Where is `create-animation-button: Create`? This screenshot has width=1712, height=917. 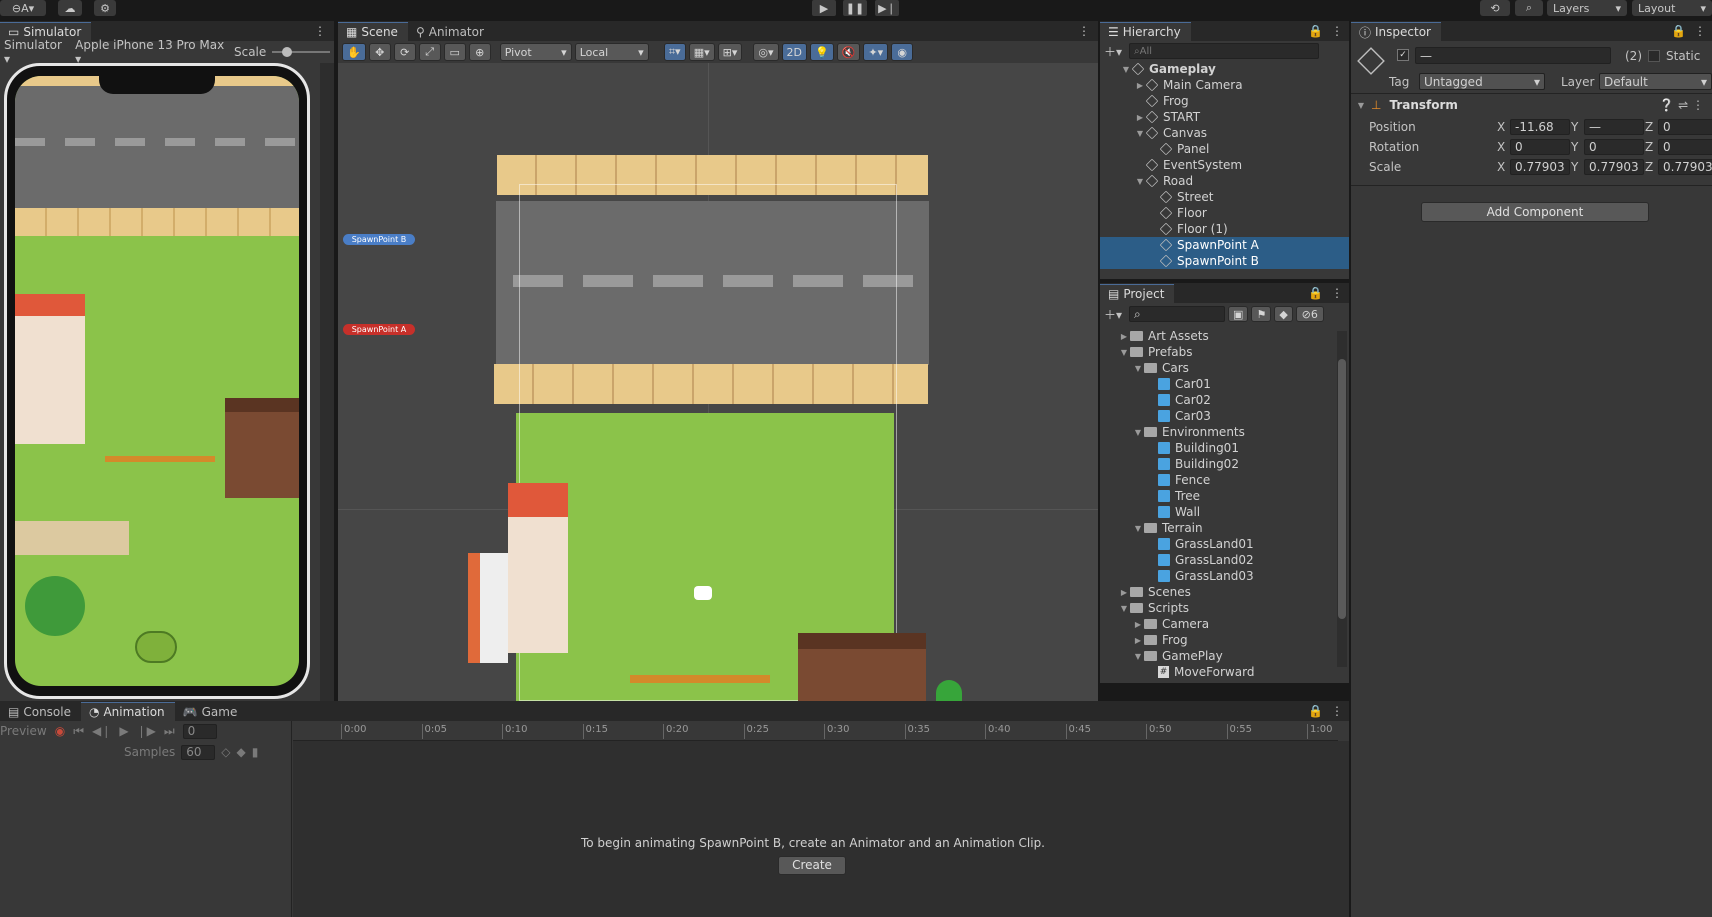
create-animation-button: Create is located at coordinates (812, 865).